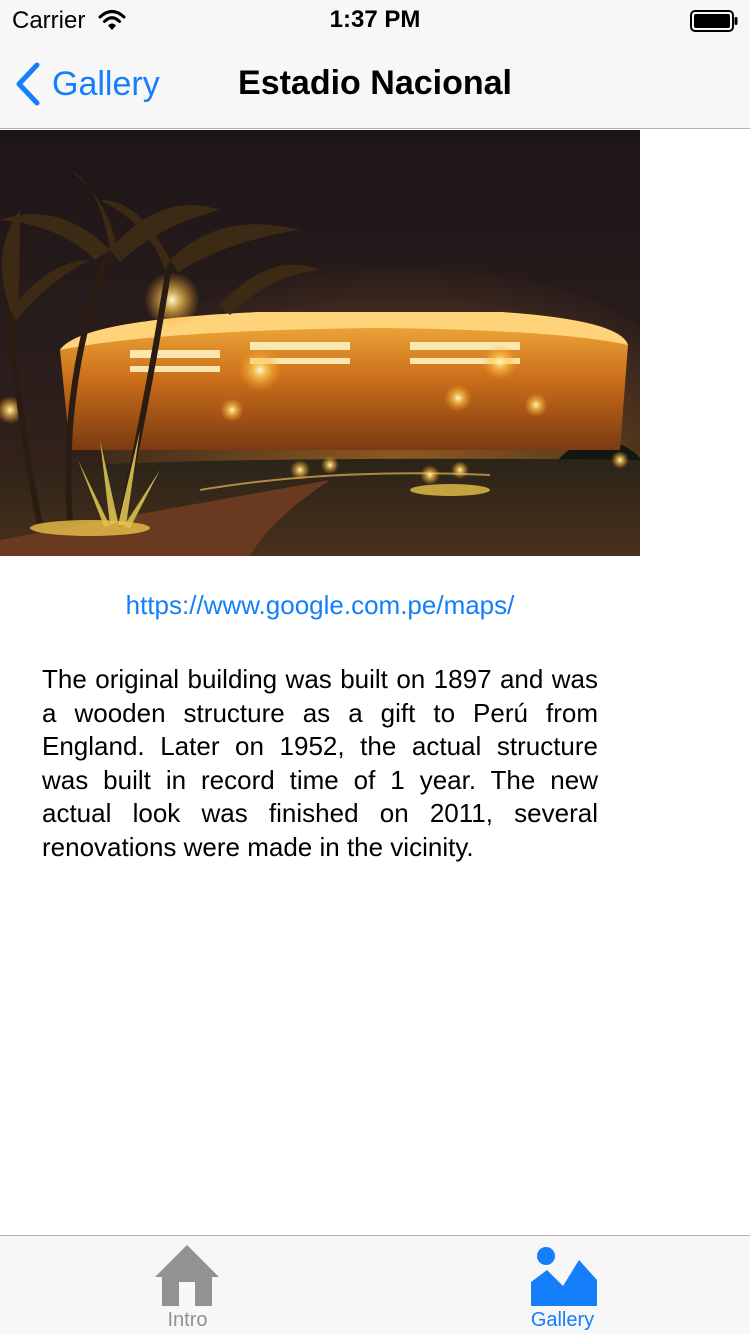 The image size is (750, 1334). What do you see at coordinates (714, 21) in the screenshot?
I see `battery-icon` at bounding box center [714, 21].